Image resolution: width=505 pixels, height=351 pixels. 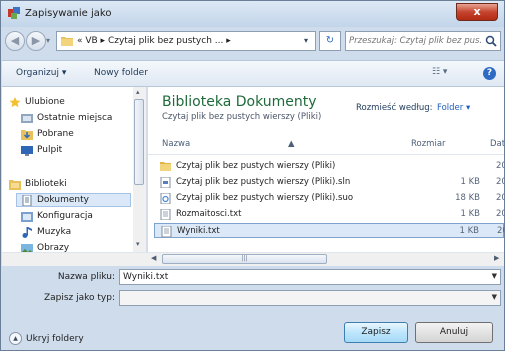 I want to click on star-icon, so click(x=15, y=102).